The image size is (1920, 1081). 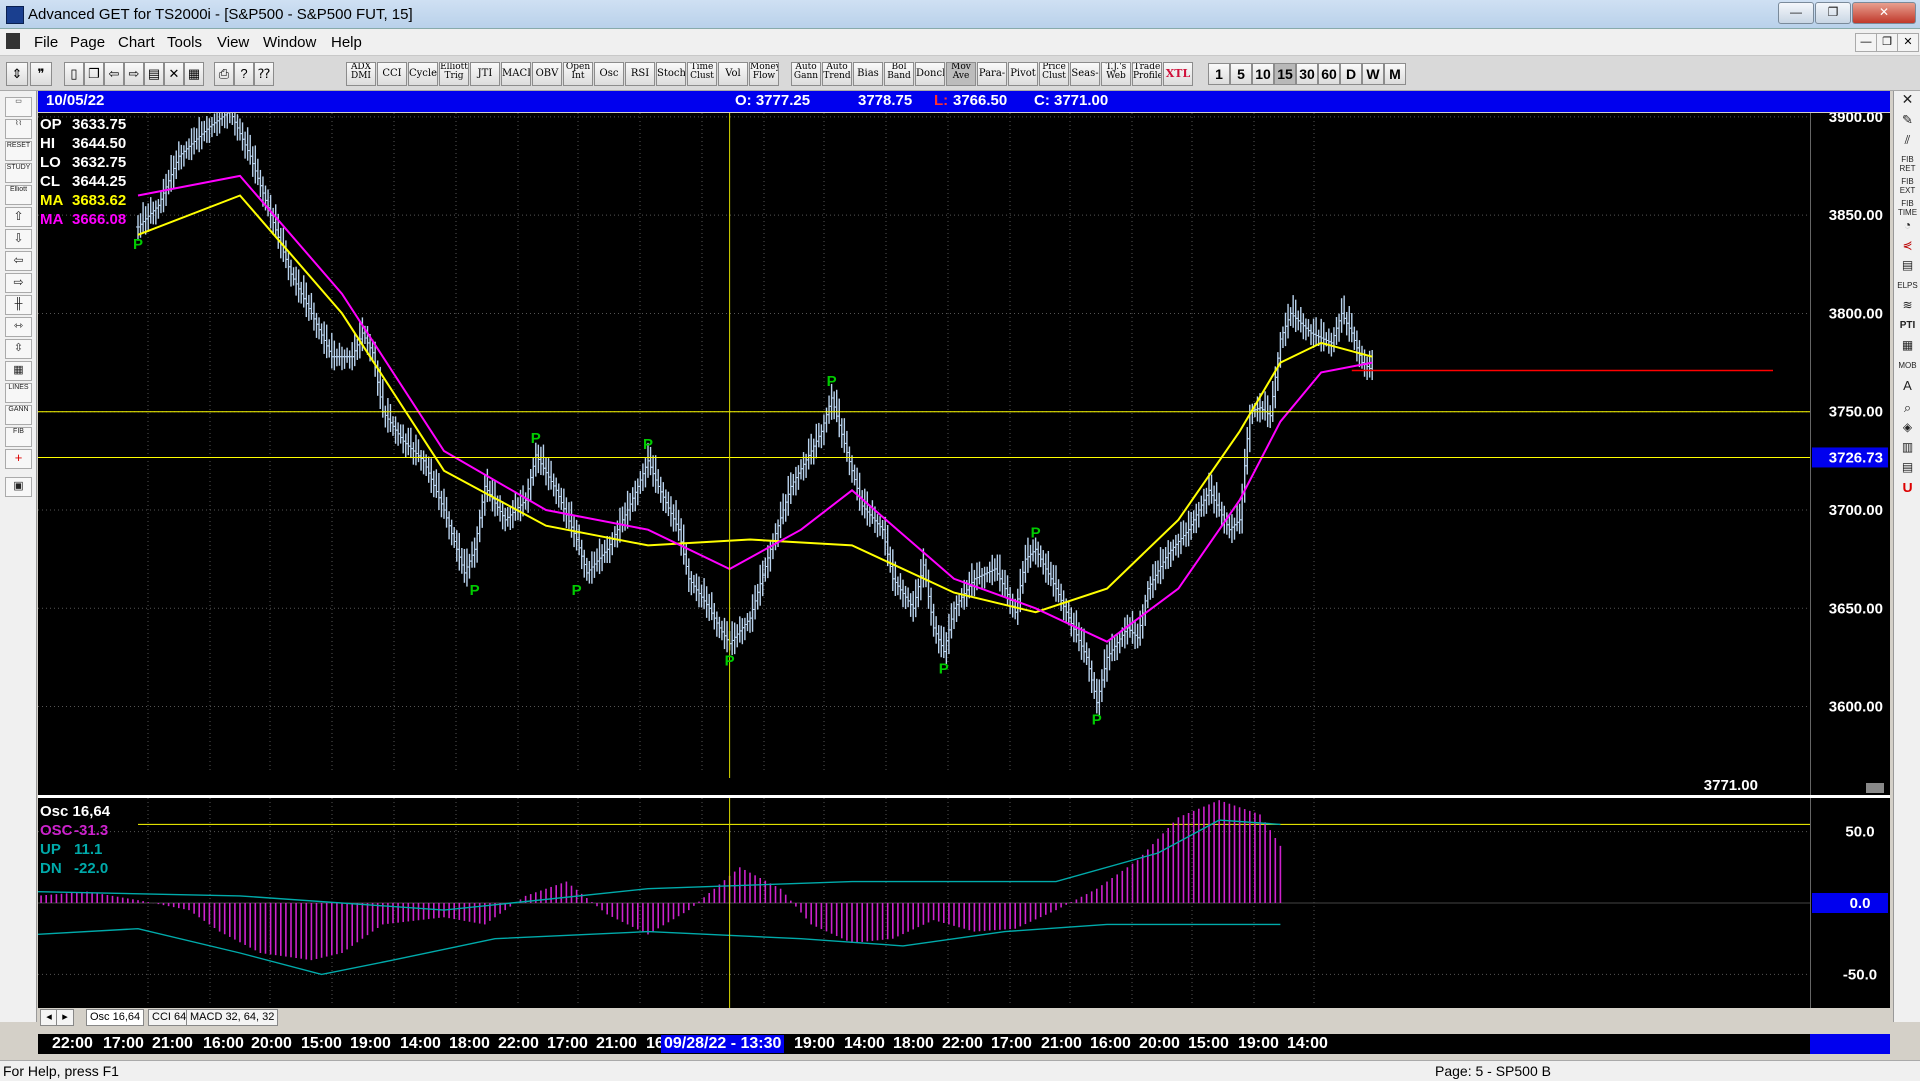 I want to click on table-icon: ▦, so click(x=18, y=371).